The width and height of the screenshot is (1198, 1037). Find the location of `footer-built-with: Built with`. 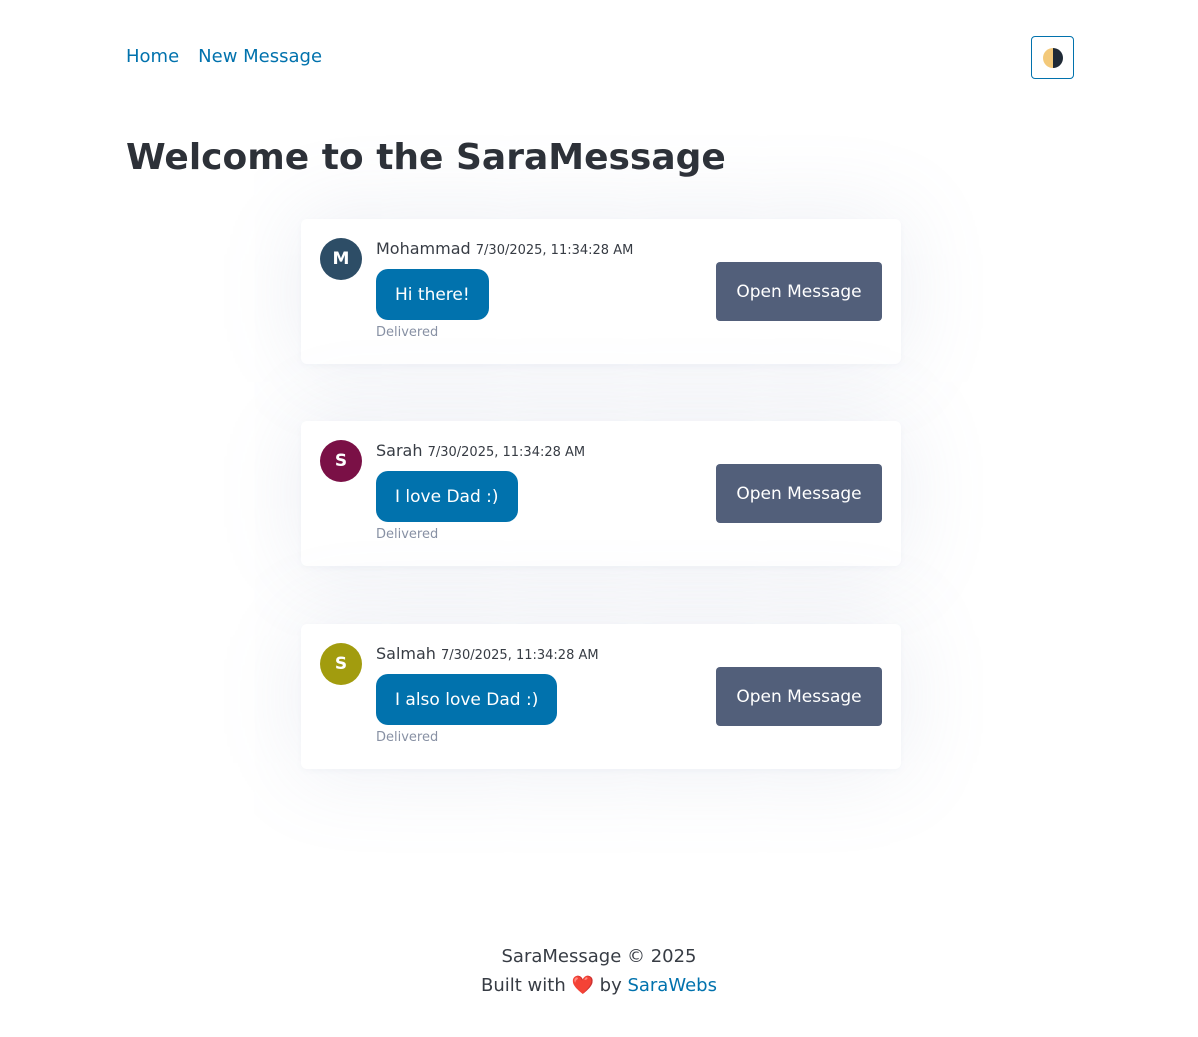

footer-built-with: Built with is located at coordinates (523, 985).